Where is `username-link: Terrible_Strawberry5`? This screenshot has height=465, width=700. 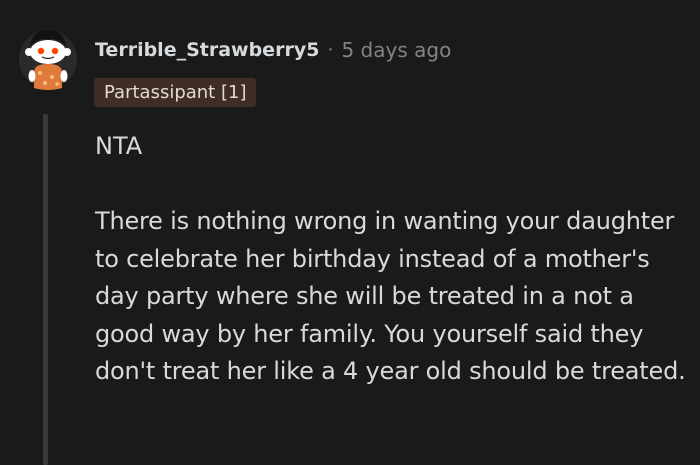
username-link: Terrible_Strawberry5 is located at coordinates (207, 50).